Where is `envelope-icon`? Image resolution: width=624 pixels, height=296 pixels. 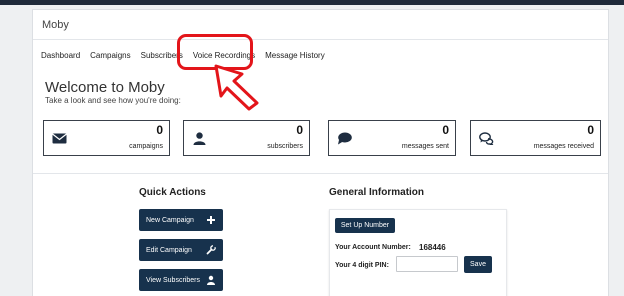
envelope-icon is located at coordinates (59, 138).